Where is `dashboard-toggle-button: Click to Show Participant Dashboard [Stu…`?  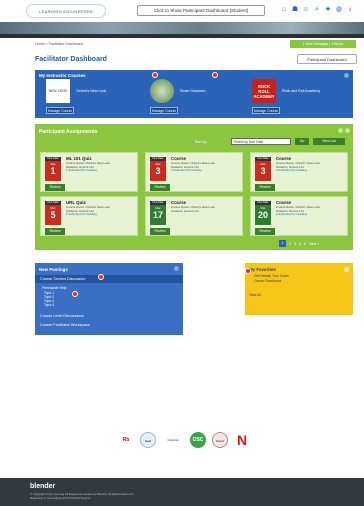
dashboard-toggle-button: Click to Show Participant Dashboard [Stu… is located at coordinates (201, 10).